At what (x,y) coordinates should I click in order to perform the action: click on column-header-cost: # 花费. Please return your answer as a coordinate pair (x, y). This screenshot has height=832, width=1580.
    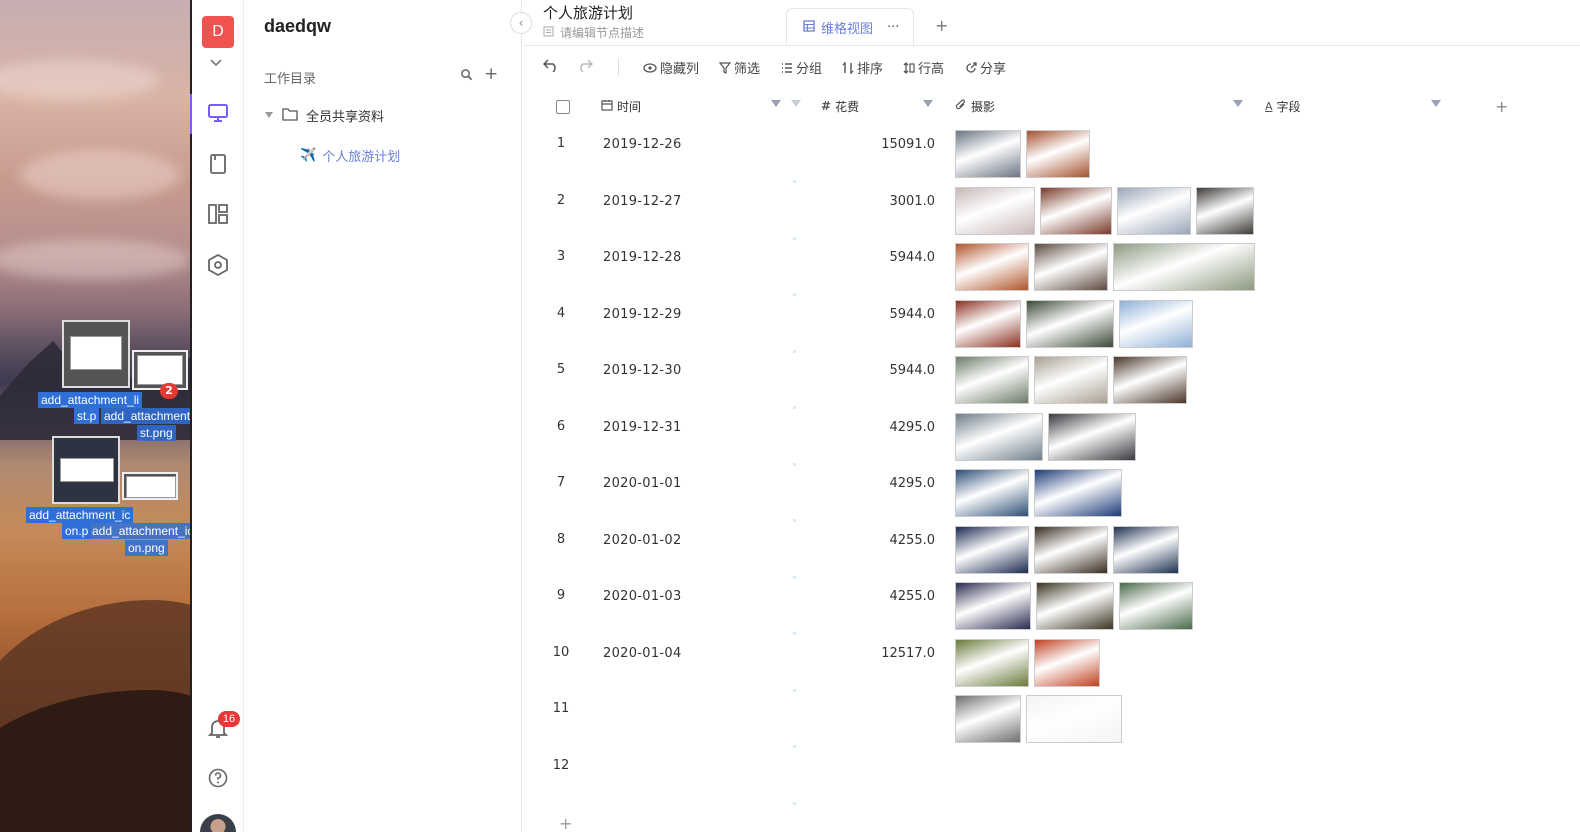
    Looking at the image, I should click on (840, 106).